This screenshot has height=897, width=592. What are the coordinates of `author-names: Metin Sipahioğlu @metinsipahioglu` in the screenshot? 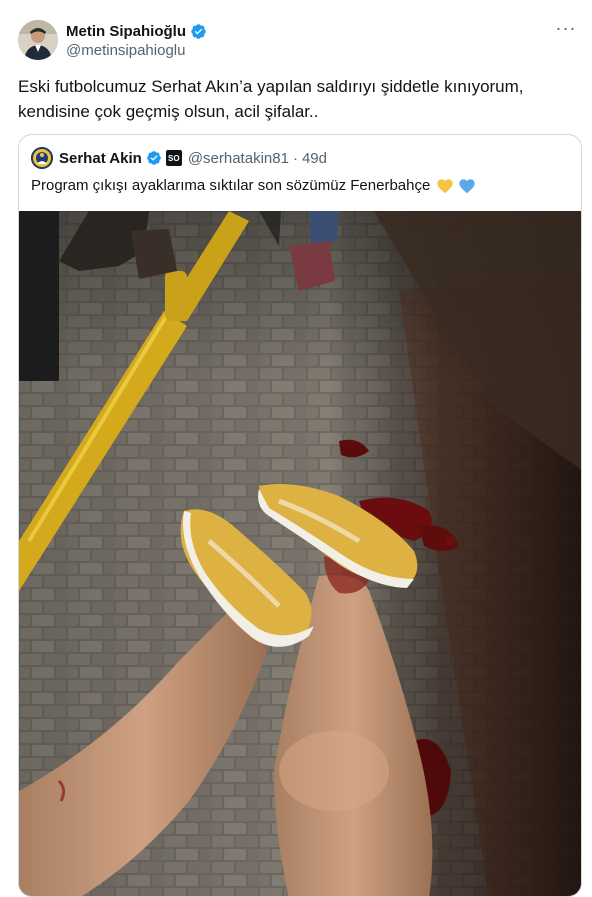 It's located at (136, 40).